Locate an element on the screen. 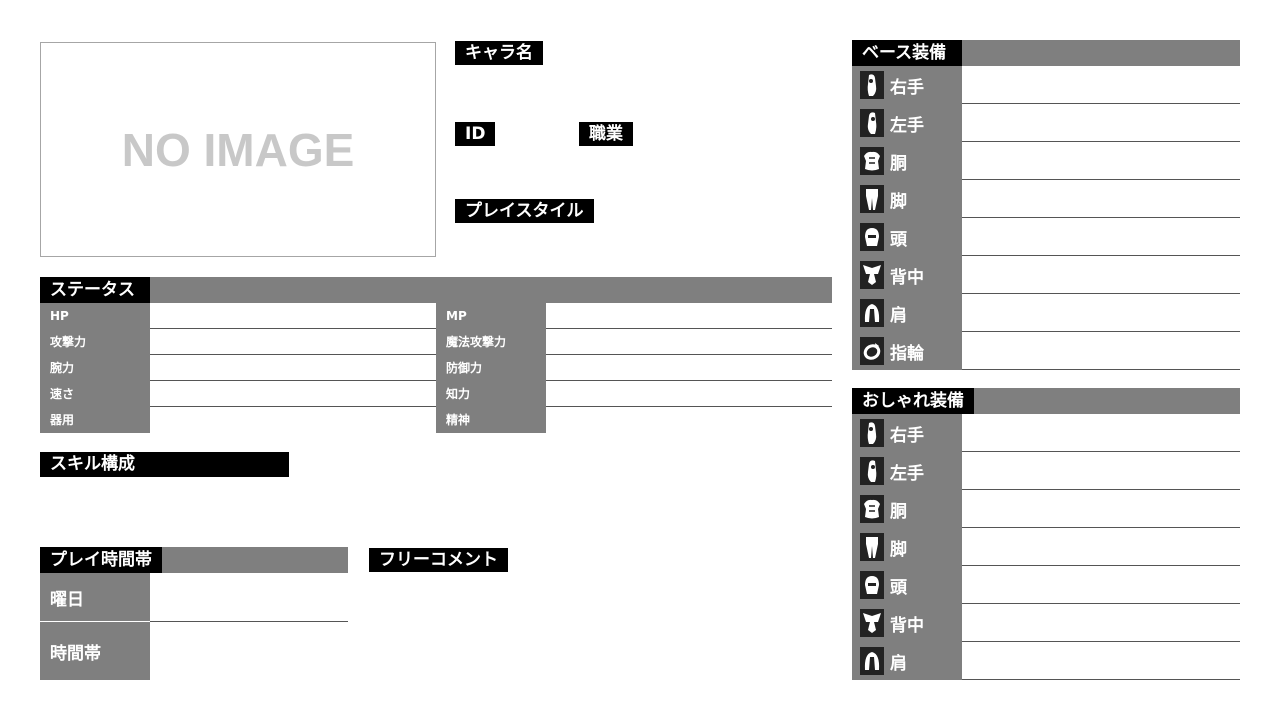  status-label: 精神 is located at coordinates (491, 420).